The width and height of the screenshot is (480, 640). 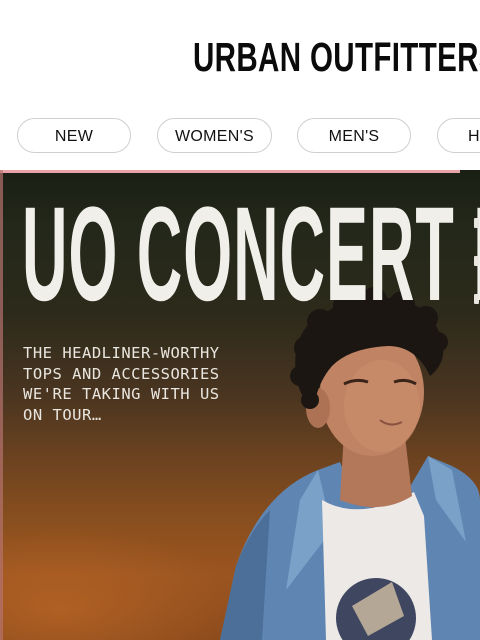 I want to click on category-nav: NEW WOMEN'S MEN'S H, so click(x=240, y=139).